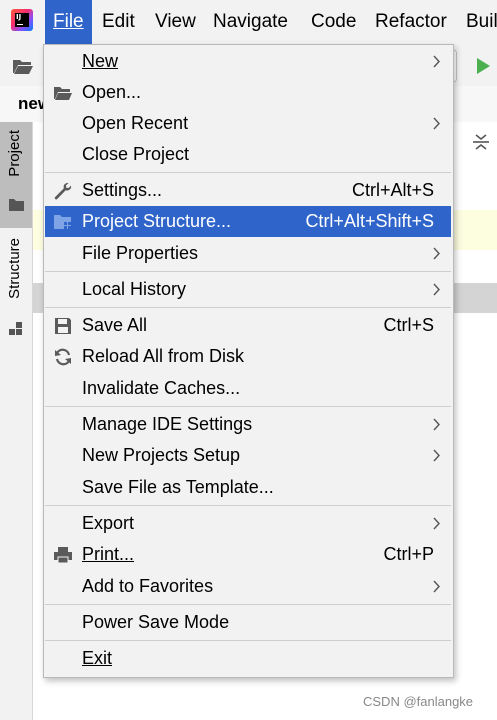  Describe the element at coordinates (248, 586) in the screenshot. I see `menu-item-add-to-favorites: Add to Favorites` at that location.